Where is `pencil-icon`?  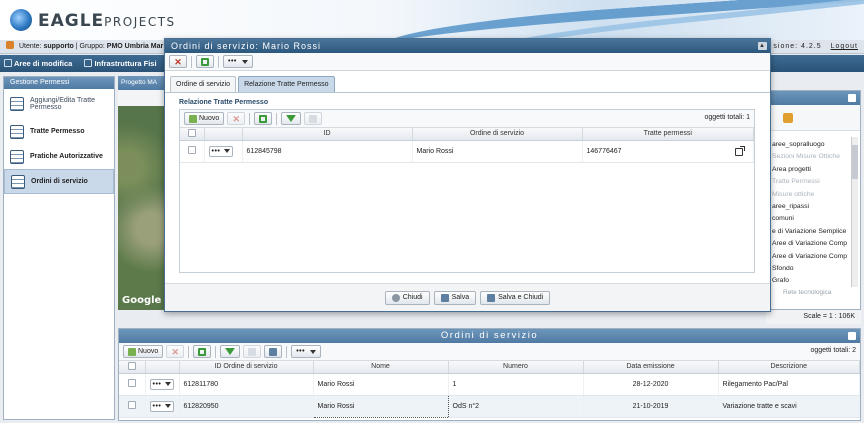
pencil-icon is located at coordinates (788, 118).